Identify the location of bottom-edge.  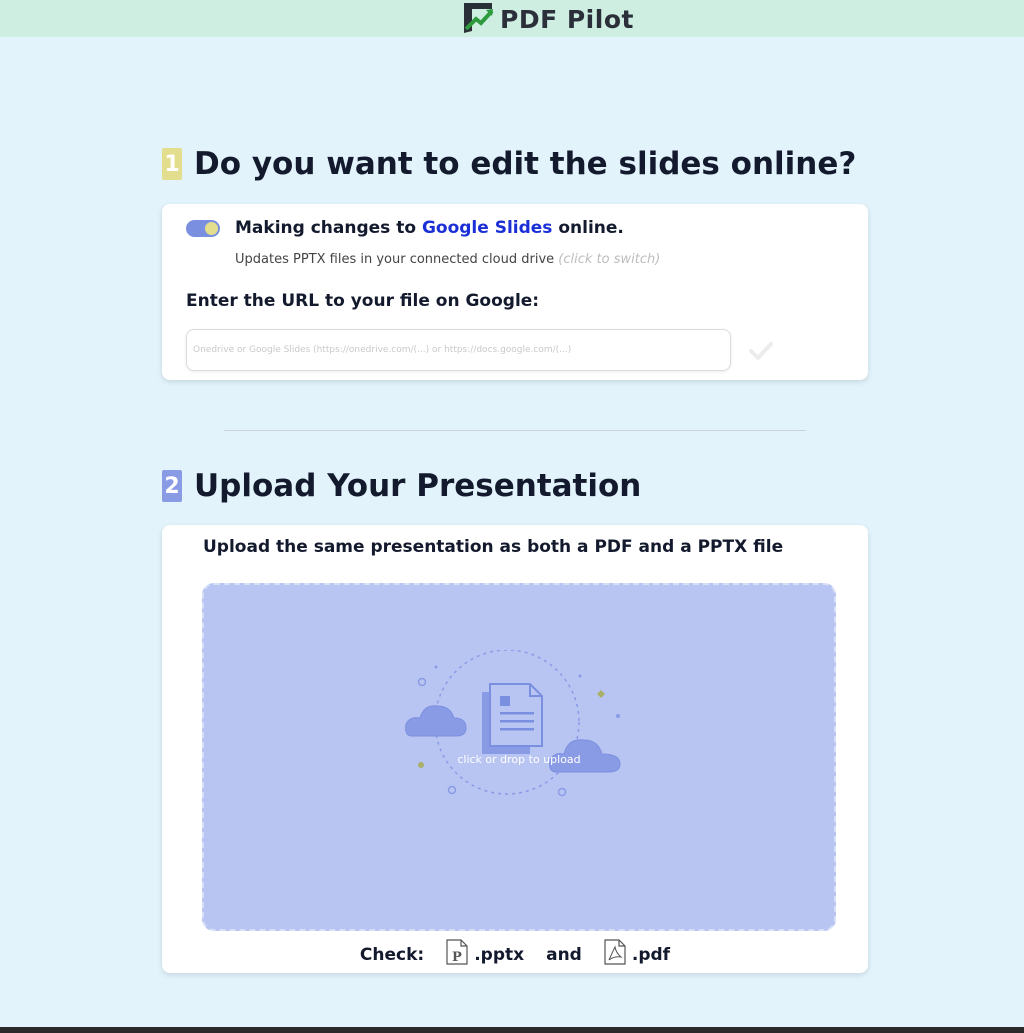
(512, 1030).